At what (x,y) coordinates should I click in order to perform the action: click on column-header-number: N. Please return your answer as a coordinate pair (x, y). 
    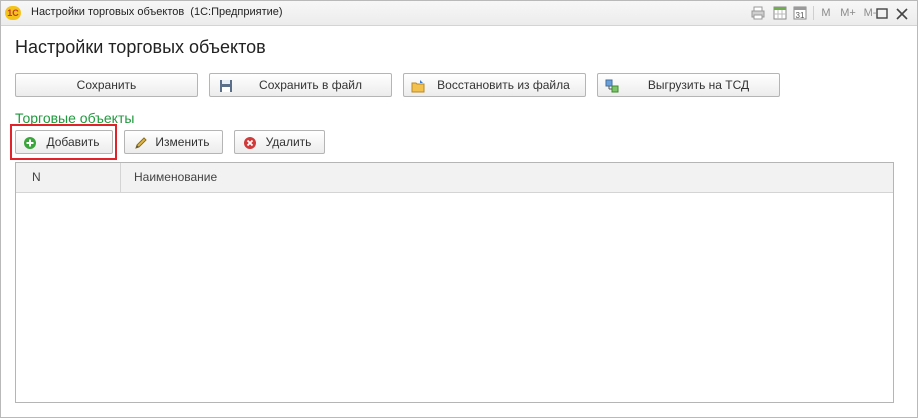
    Looking at the image, I should click on (36, 177).